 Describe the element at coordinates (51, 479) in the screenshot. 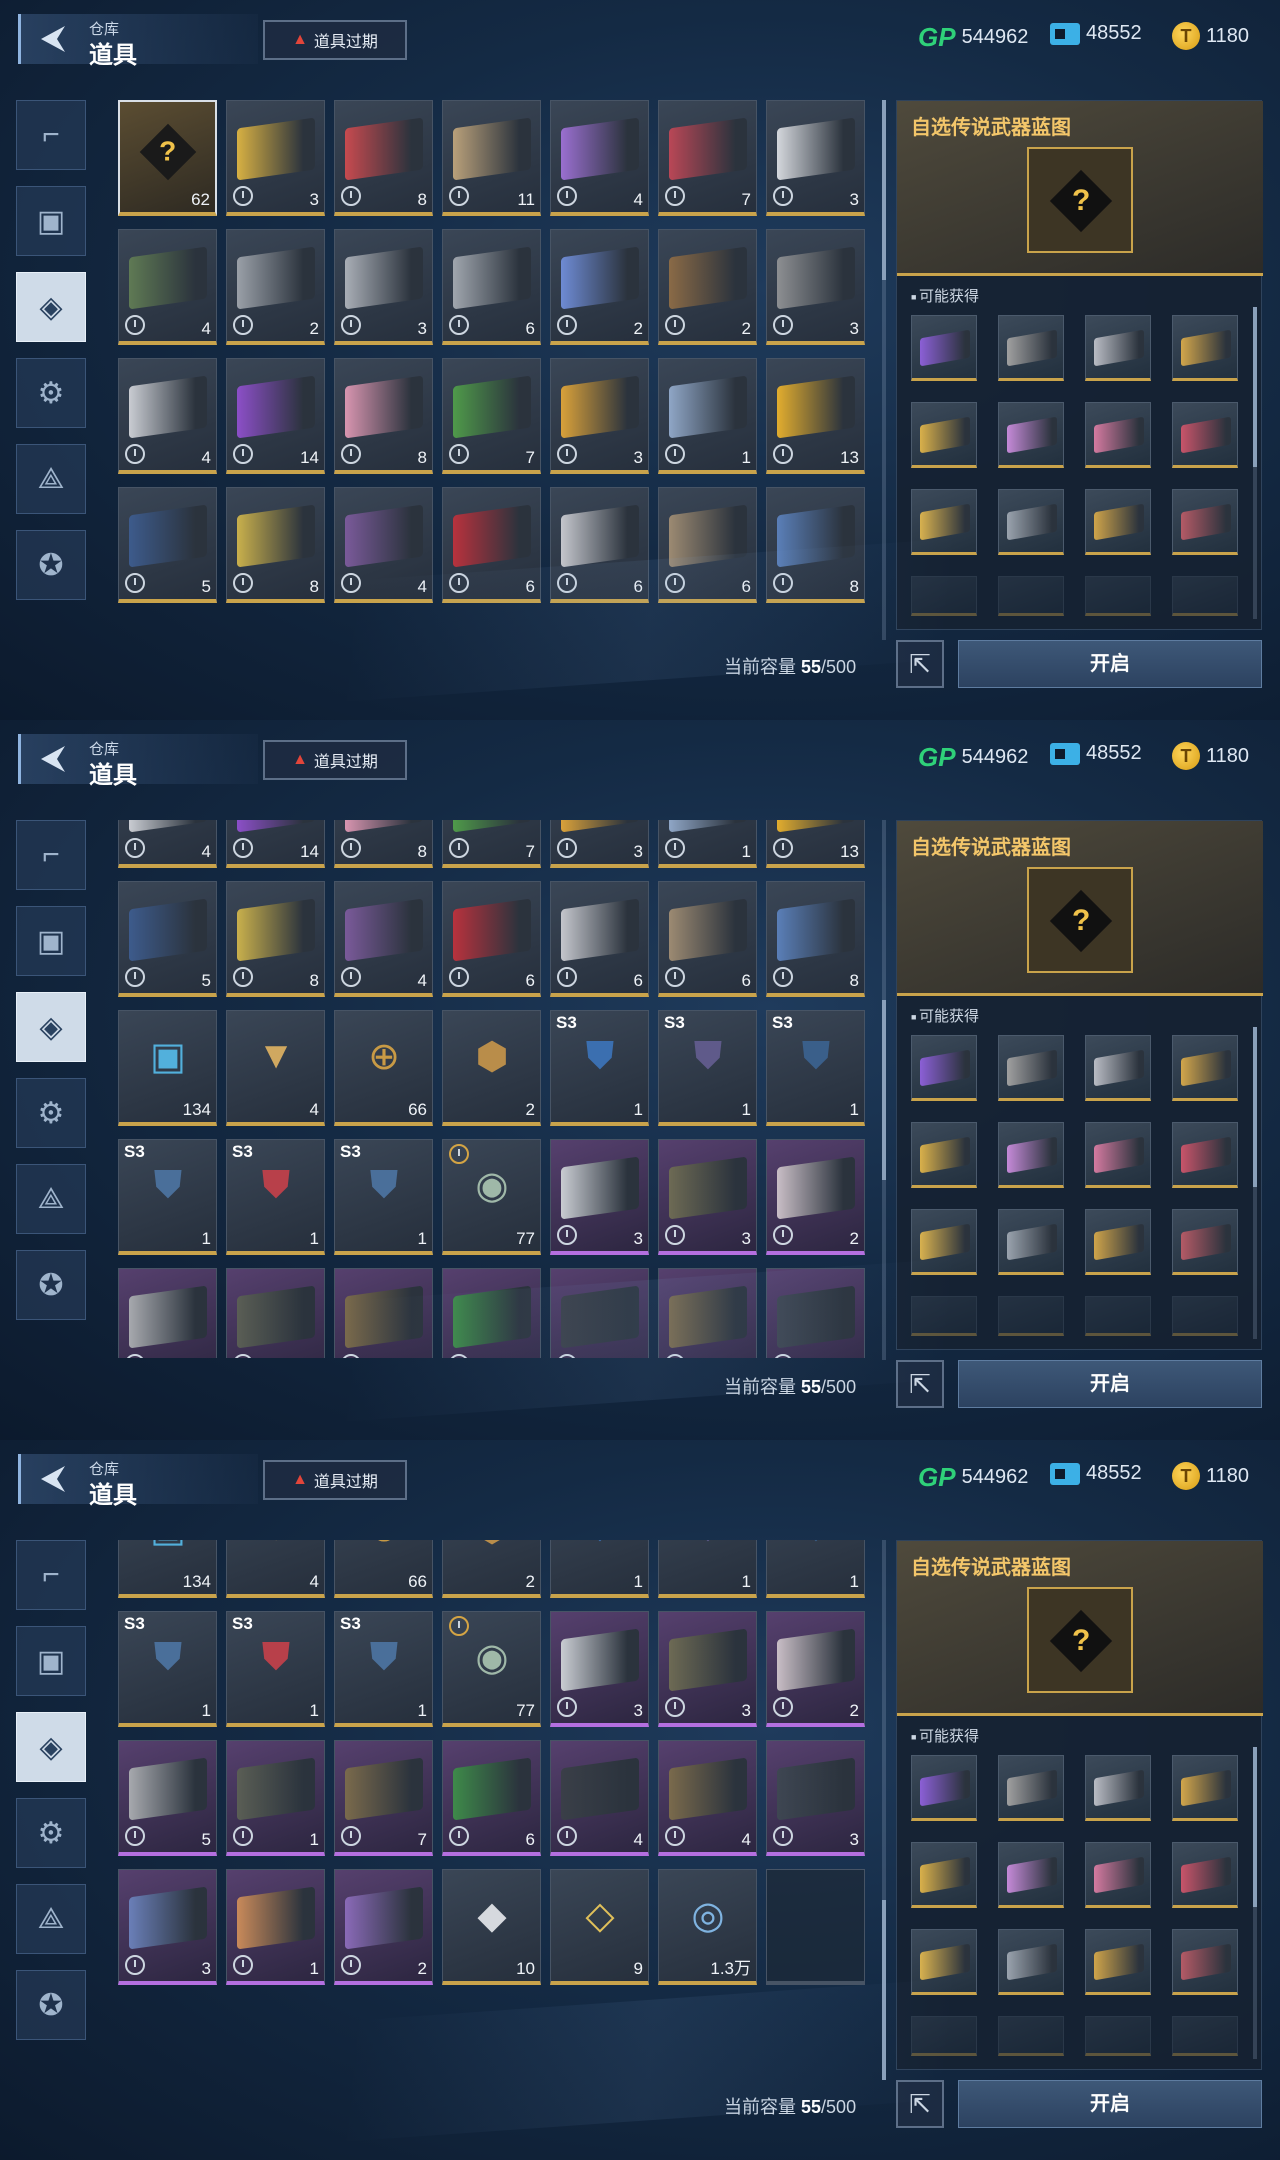

I see `sidebar-item-blueprints: ⟁` at that location.